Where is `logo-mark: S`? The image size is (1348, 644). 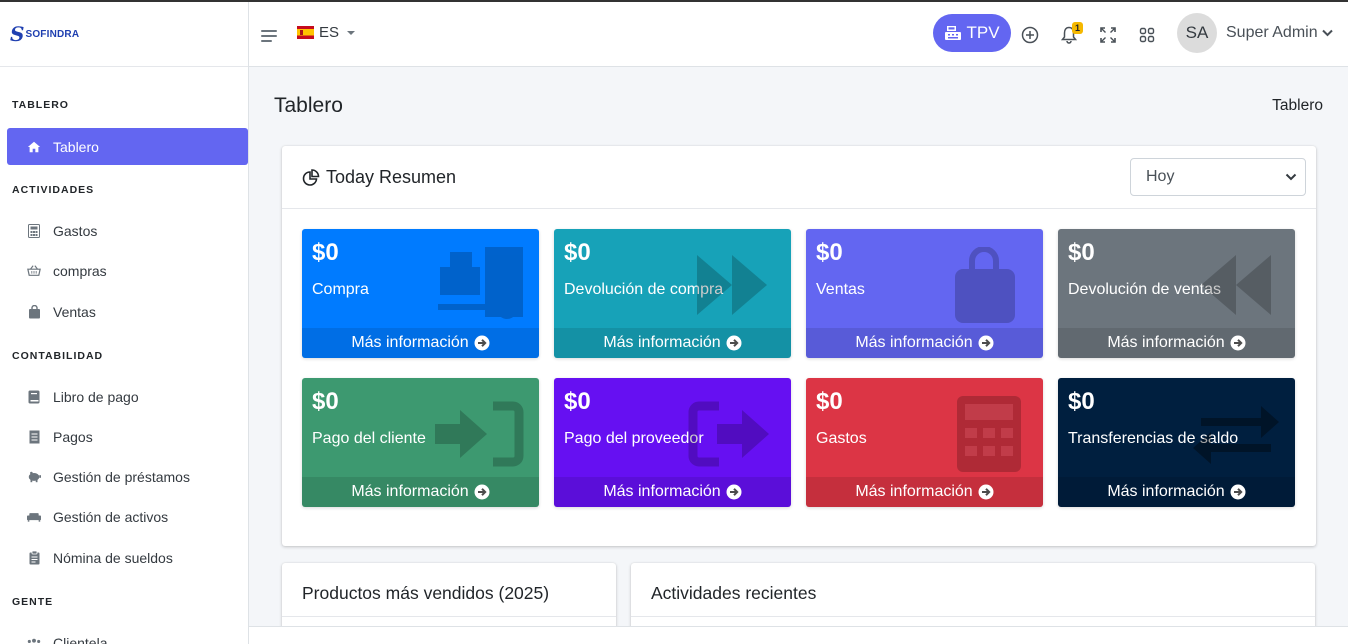 logo-mark: S is located at coordinates (17, 34).